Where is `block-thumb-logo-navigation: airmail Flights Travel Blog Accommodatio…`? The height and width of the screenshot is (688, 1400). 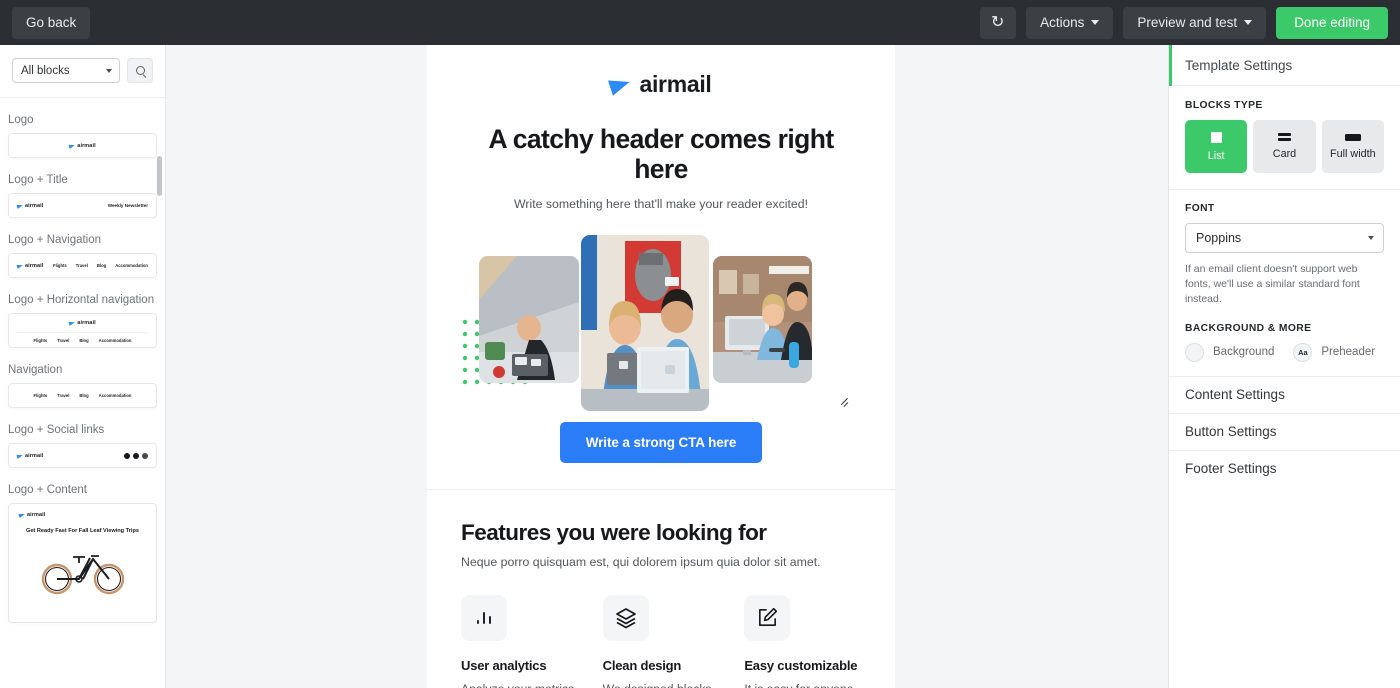 block-thumb-logo-navigation: airmail Flights Travel Blog Accommodatio… is located at coordinates (82, 265).